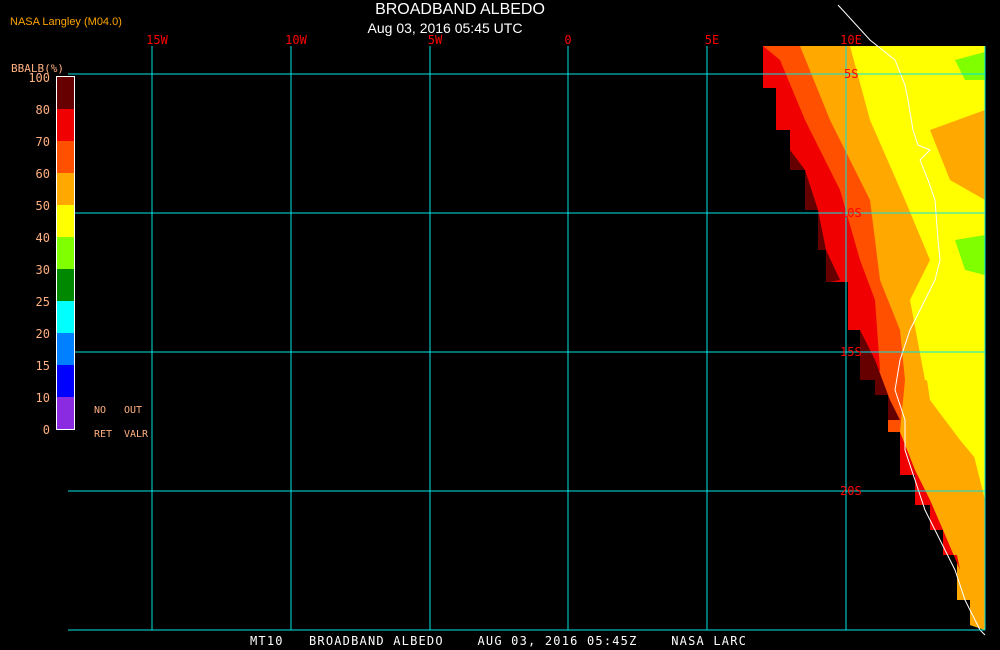  I want to click on longitude-label: 10W, so click(296, 40).